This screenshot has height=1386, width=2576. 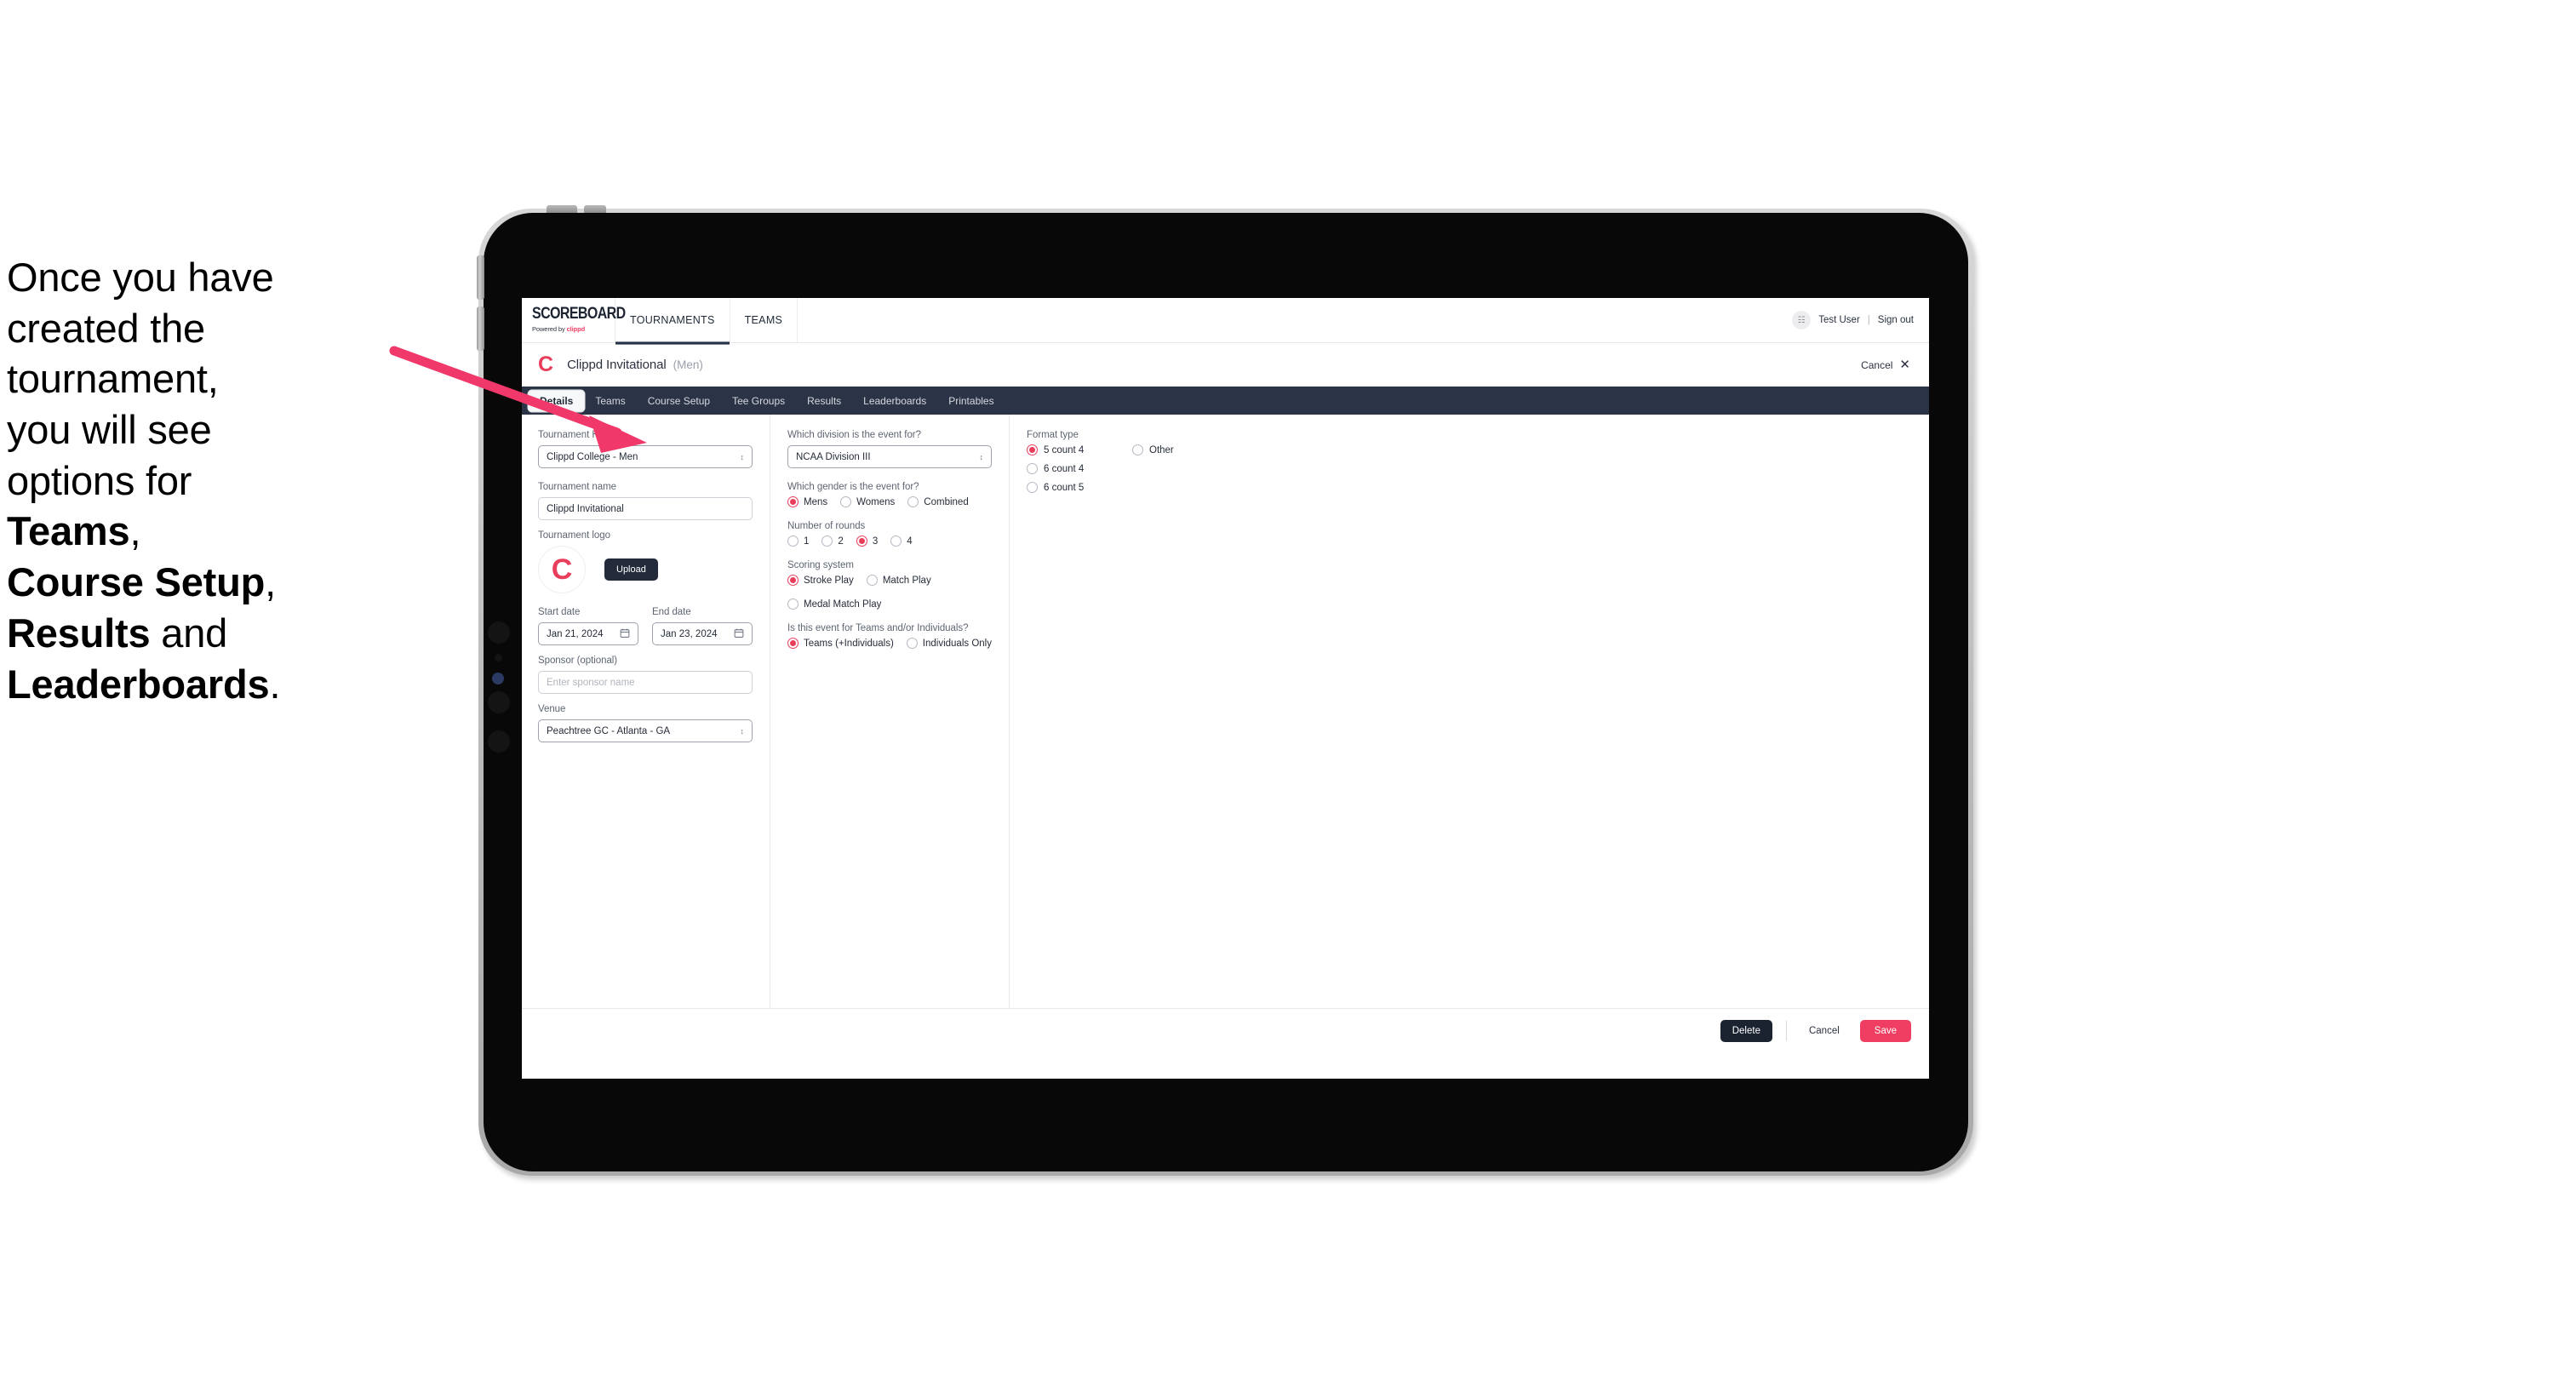 What do you see at coordinates (1161, 449) in the screenshot?
I see `radio-format-other-label: Other` at bounding box center [1161, 449].